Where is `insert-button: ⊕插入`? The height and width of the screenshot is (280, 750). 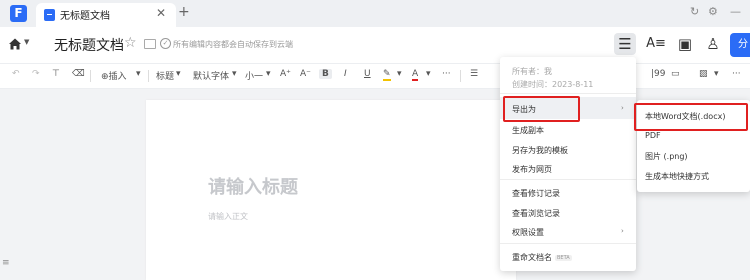 insert-button: ⊕插入 is located at coordinates (114, 75).